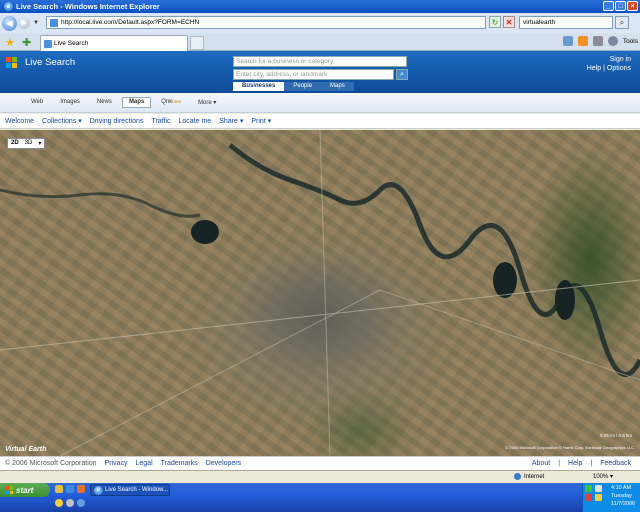  I want to click on footer-help-link: Help, so click(575, 463).